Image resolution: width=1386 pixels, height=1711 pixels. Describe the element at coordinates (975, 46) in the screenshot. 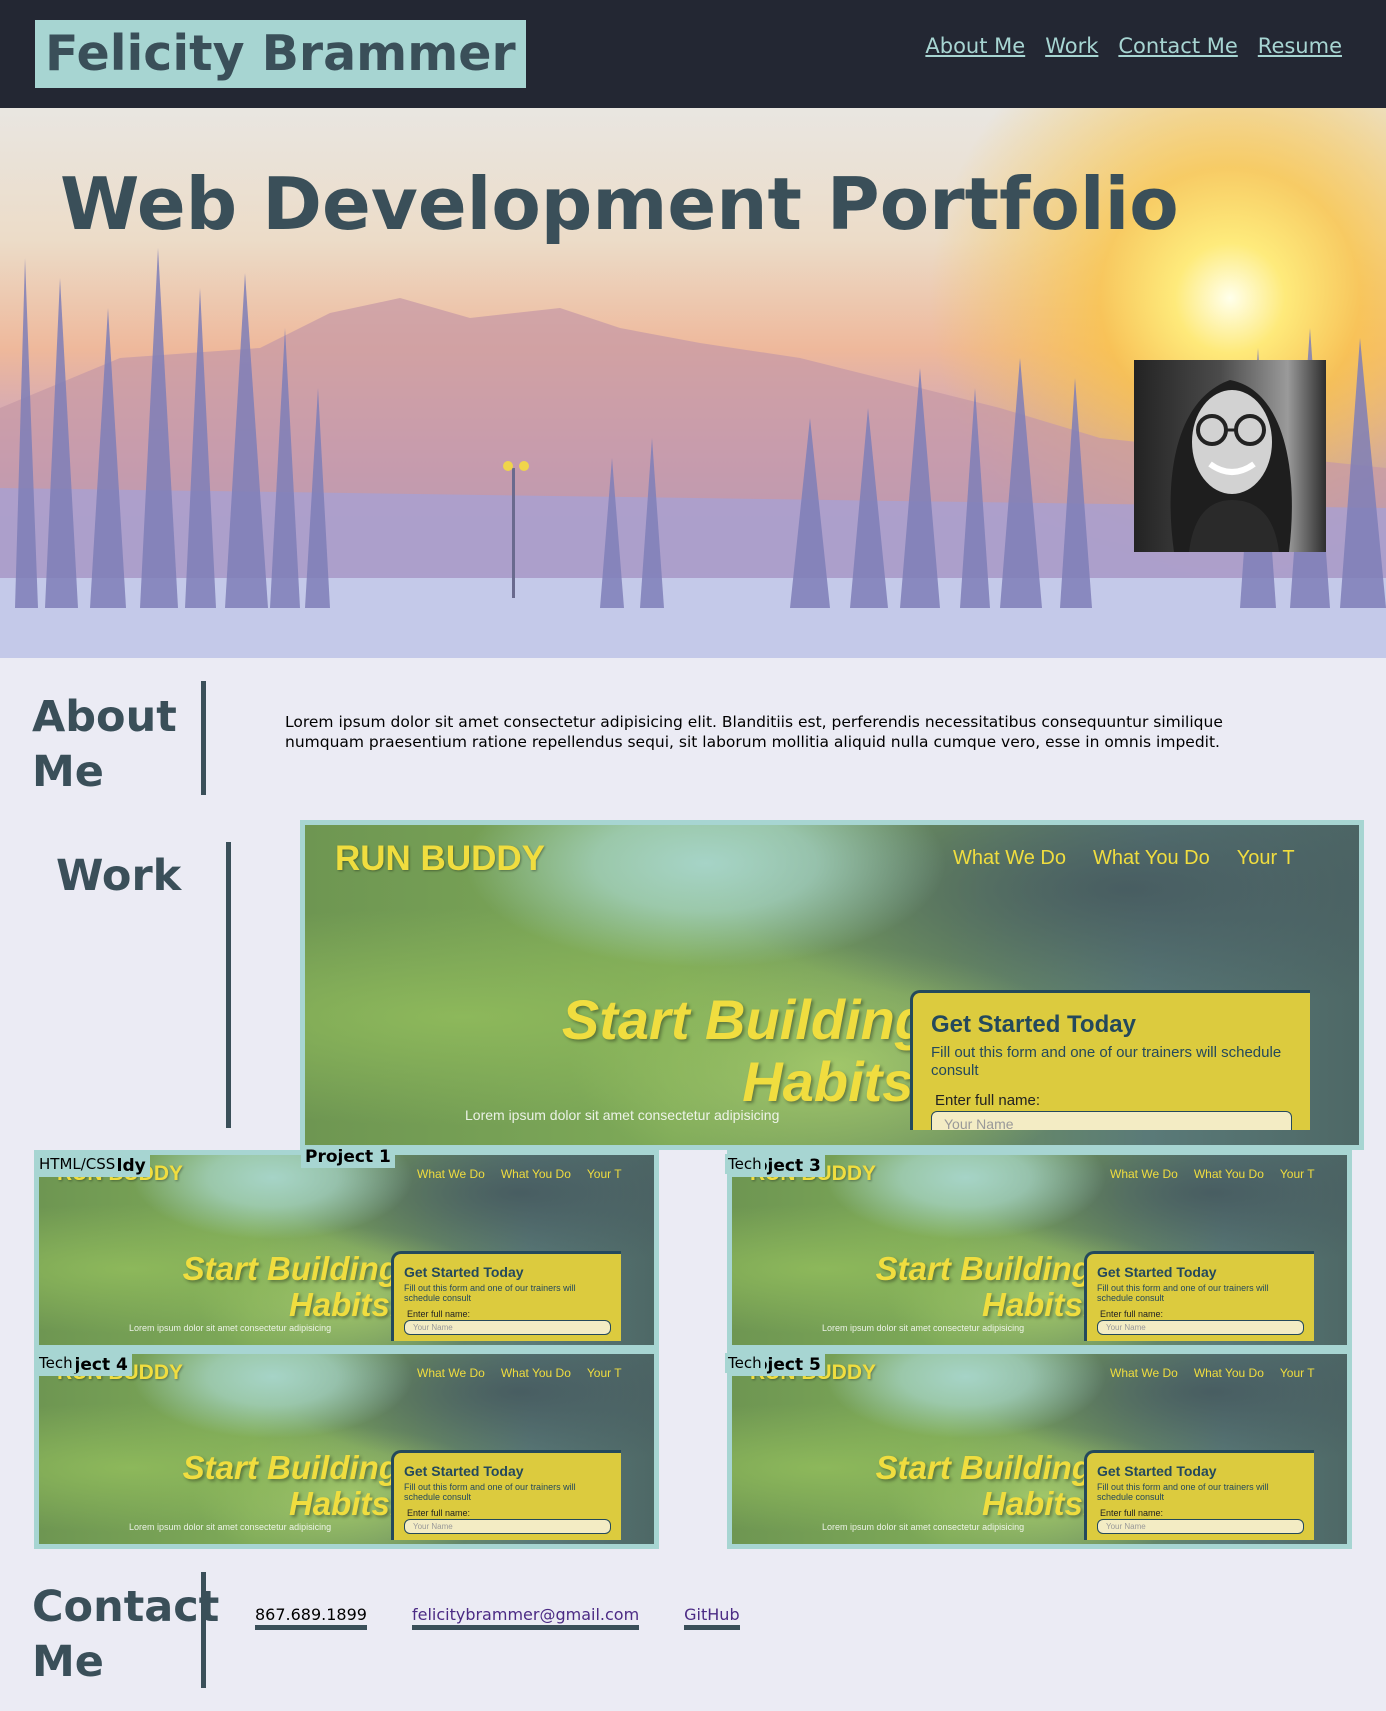

I see `nav-link-about-me: About Me` at that location.